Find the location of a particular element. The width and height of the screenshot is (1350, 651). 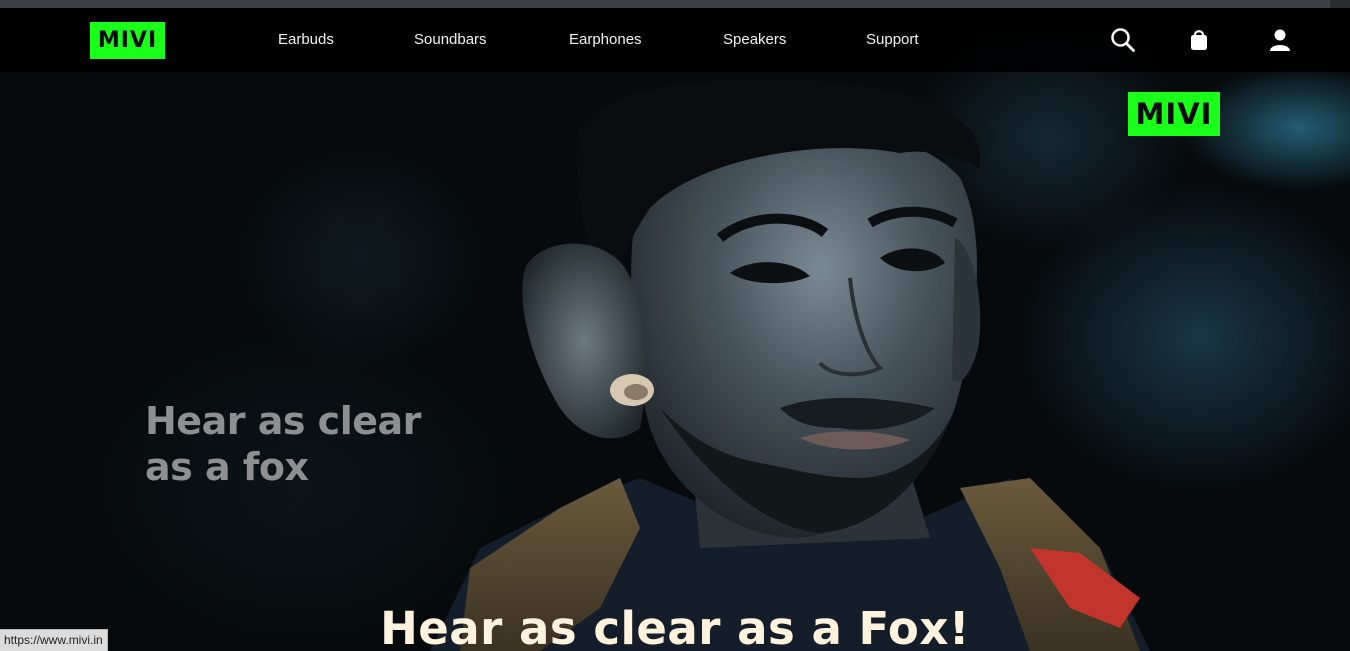

logo-text: MIVI is located at coordinates (127, 40).